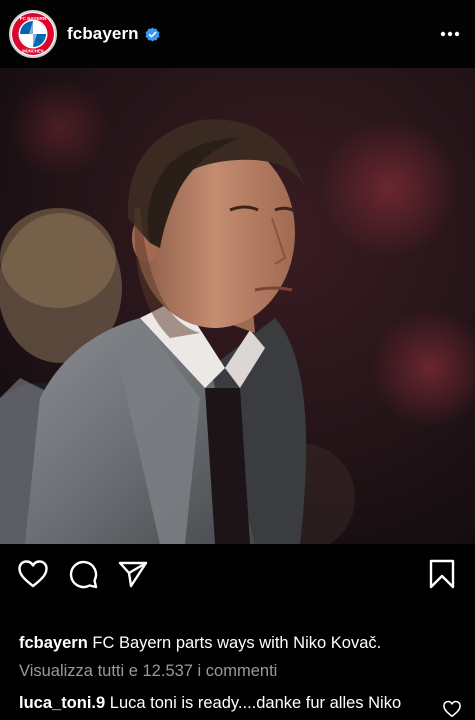 The height and width of the screenshot is (720, 475). I want to click on avatar-text-bottom: MÜNCHEN, so click(32, 50).